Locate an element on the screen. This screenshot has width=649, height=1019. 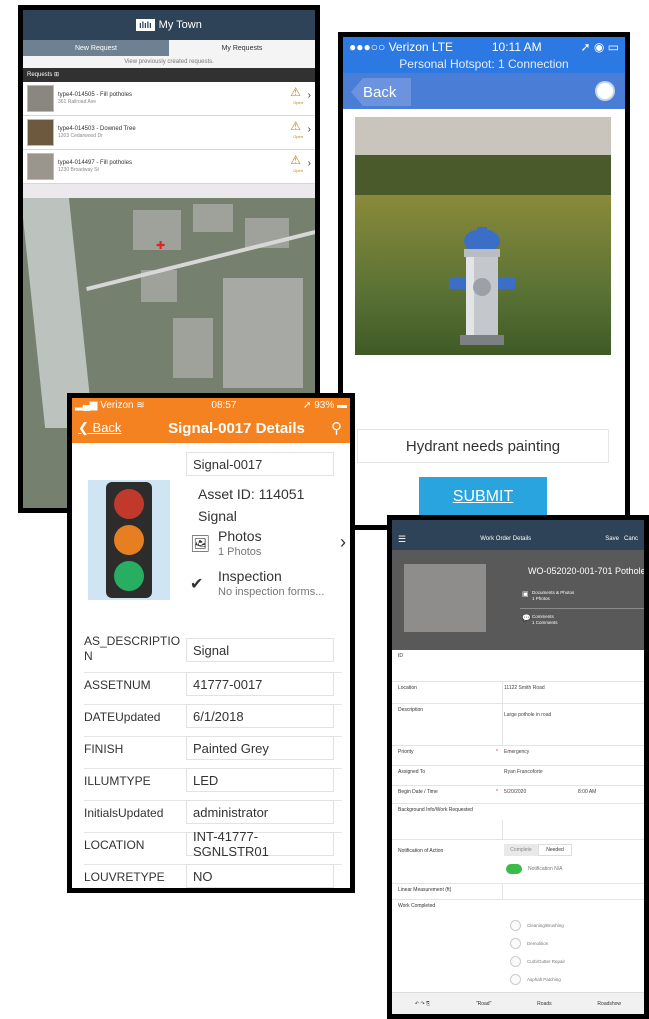
row-linear: Linear Measurement (ft) is located at coordinates (518, 892).